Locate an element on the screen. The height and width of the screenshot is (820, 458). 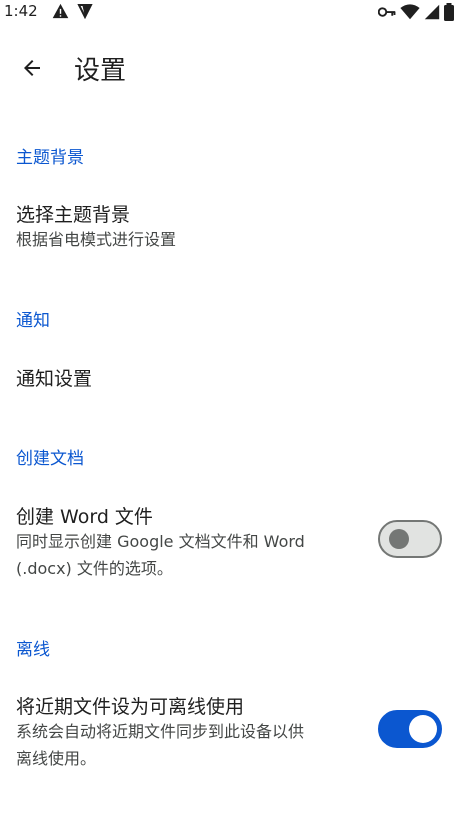
vpn-key-icon is located at coordinates (387, 12).